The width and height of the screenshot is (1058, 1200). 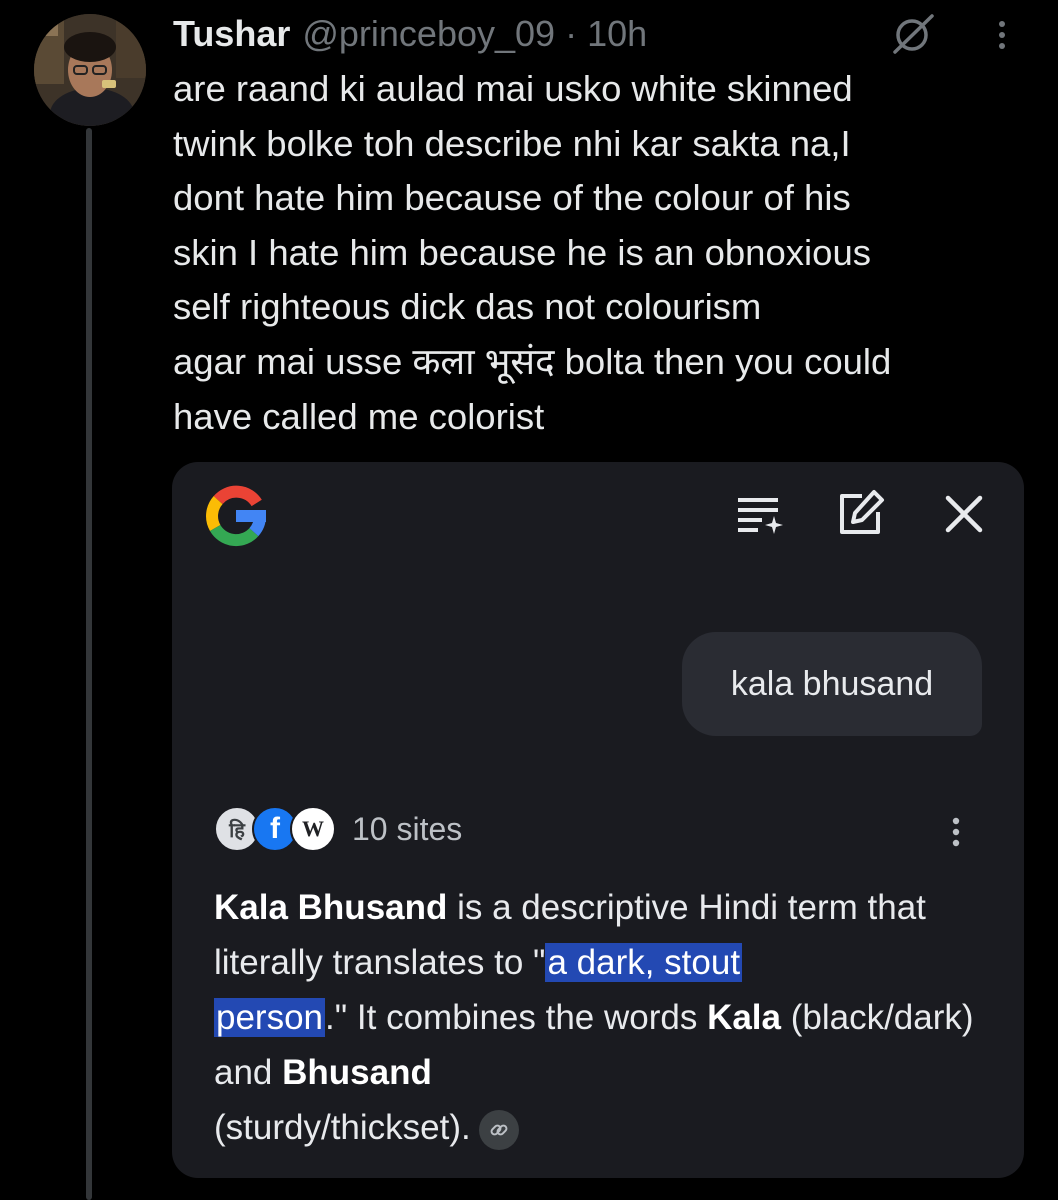 What do you see at coordinates (270, 1017) in the screenshot?
I see `highlighted-phrase: person` at bounding box center [270, 1017].